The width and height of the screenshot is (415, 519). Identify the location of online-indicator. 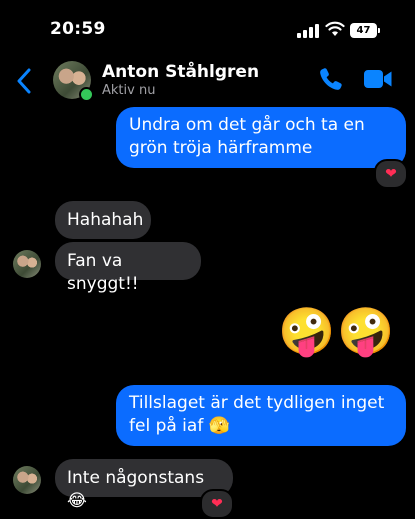
(86, 94).